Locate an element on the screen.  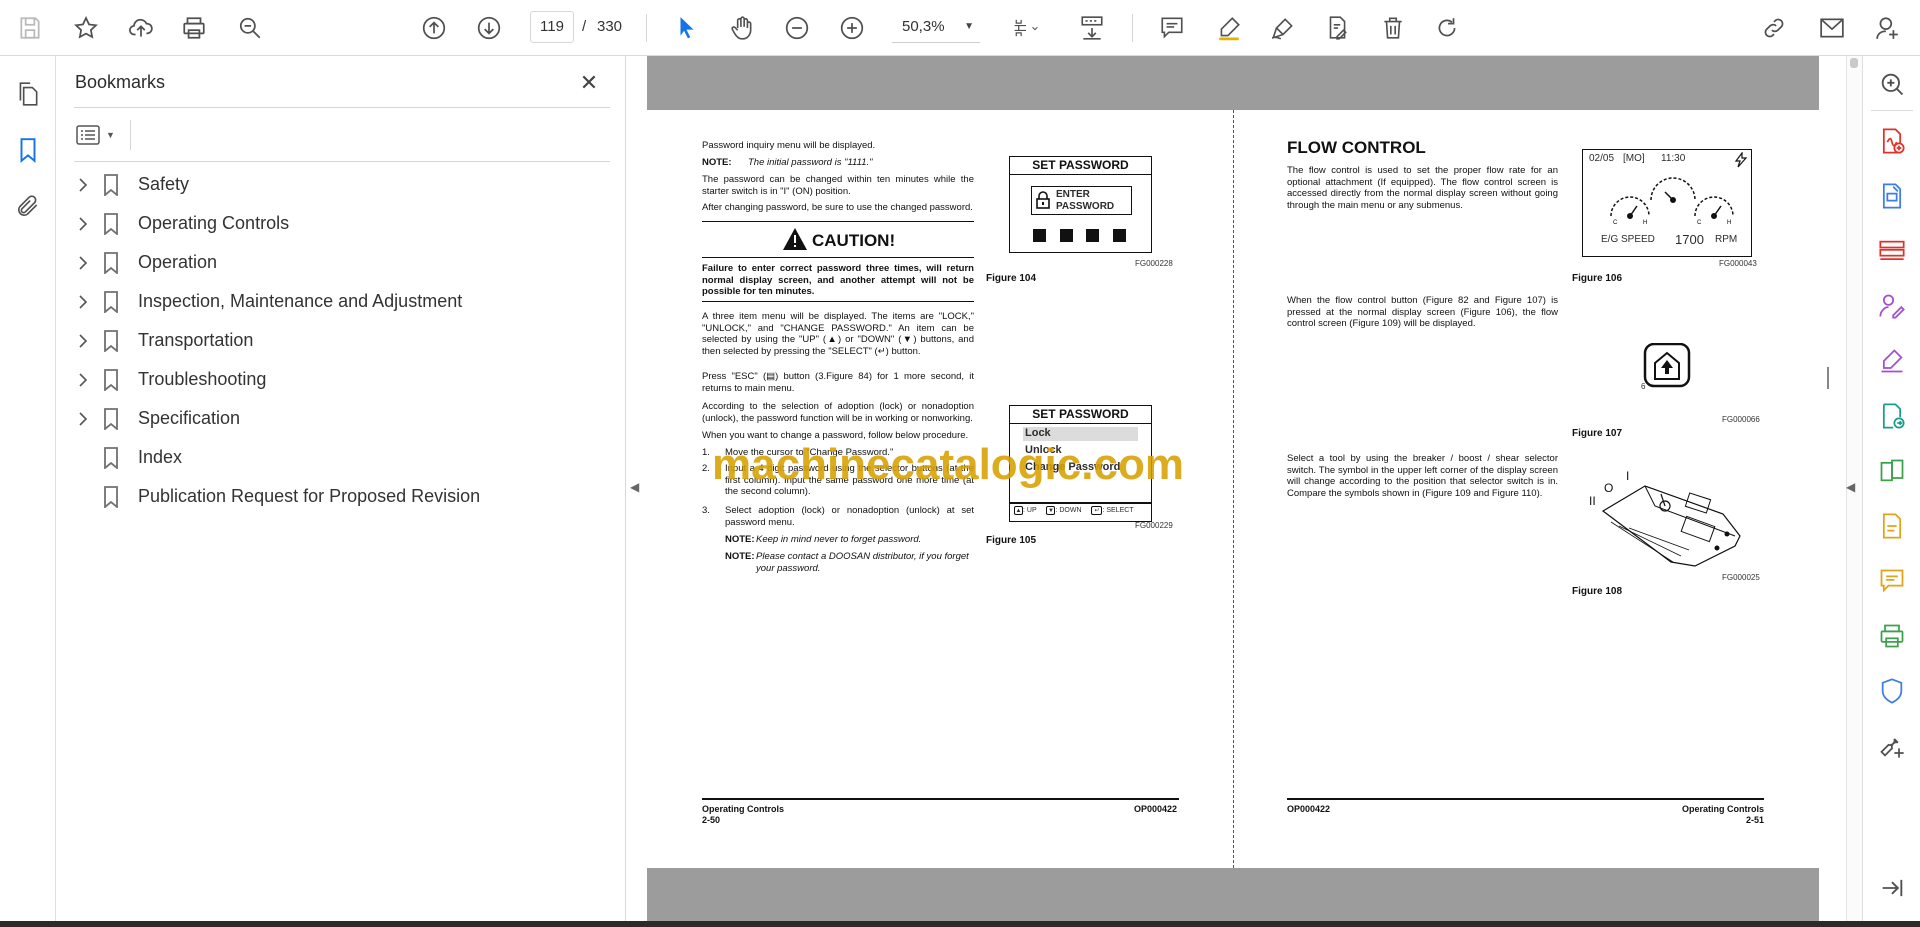
print-production-icon is located at coordinates (1892, 636).